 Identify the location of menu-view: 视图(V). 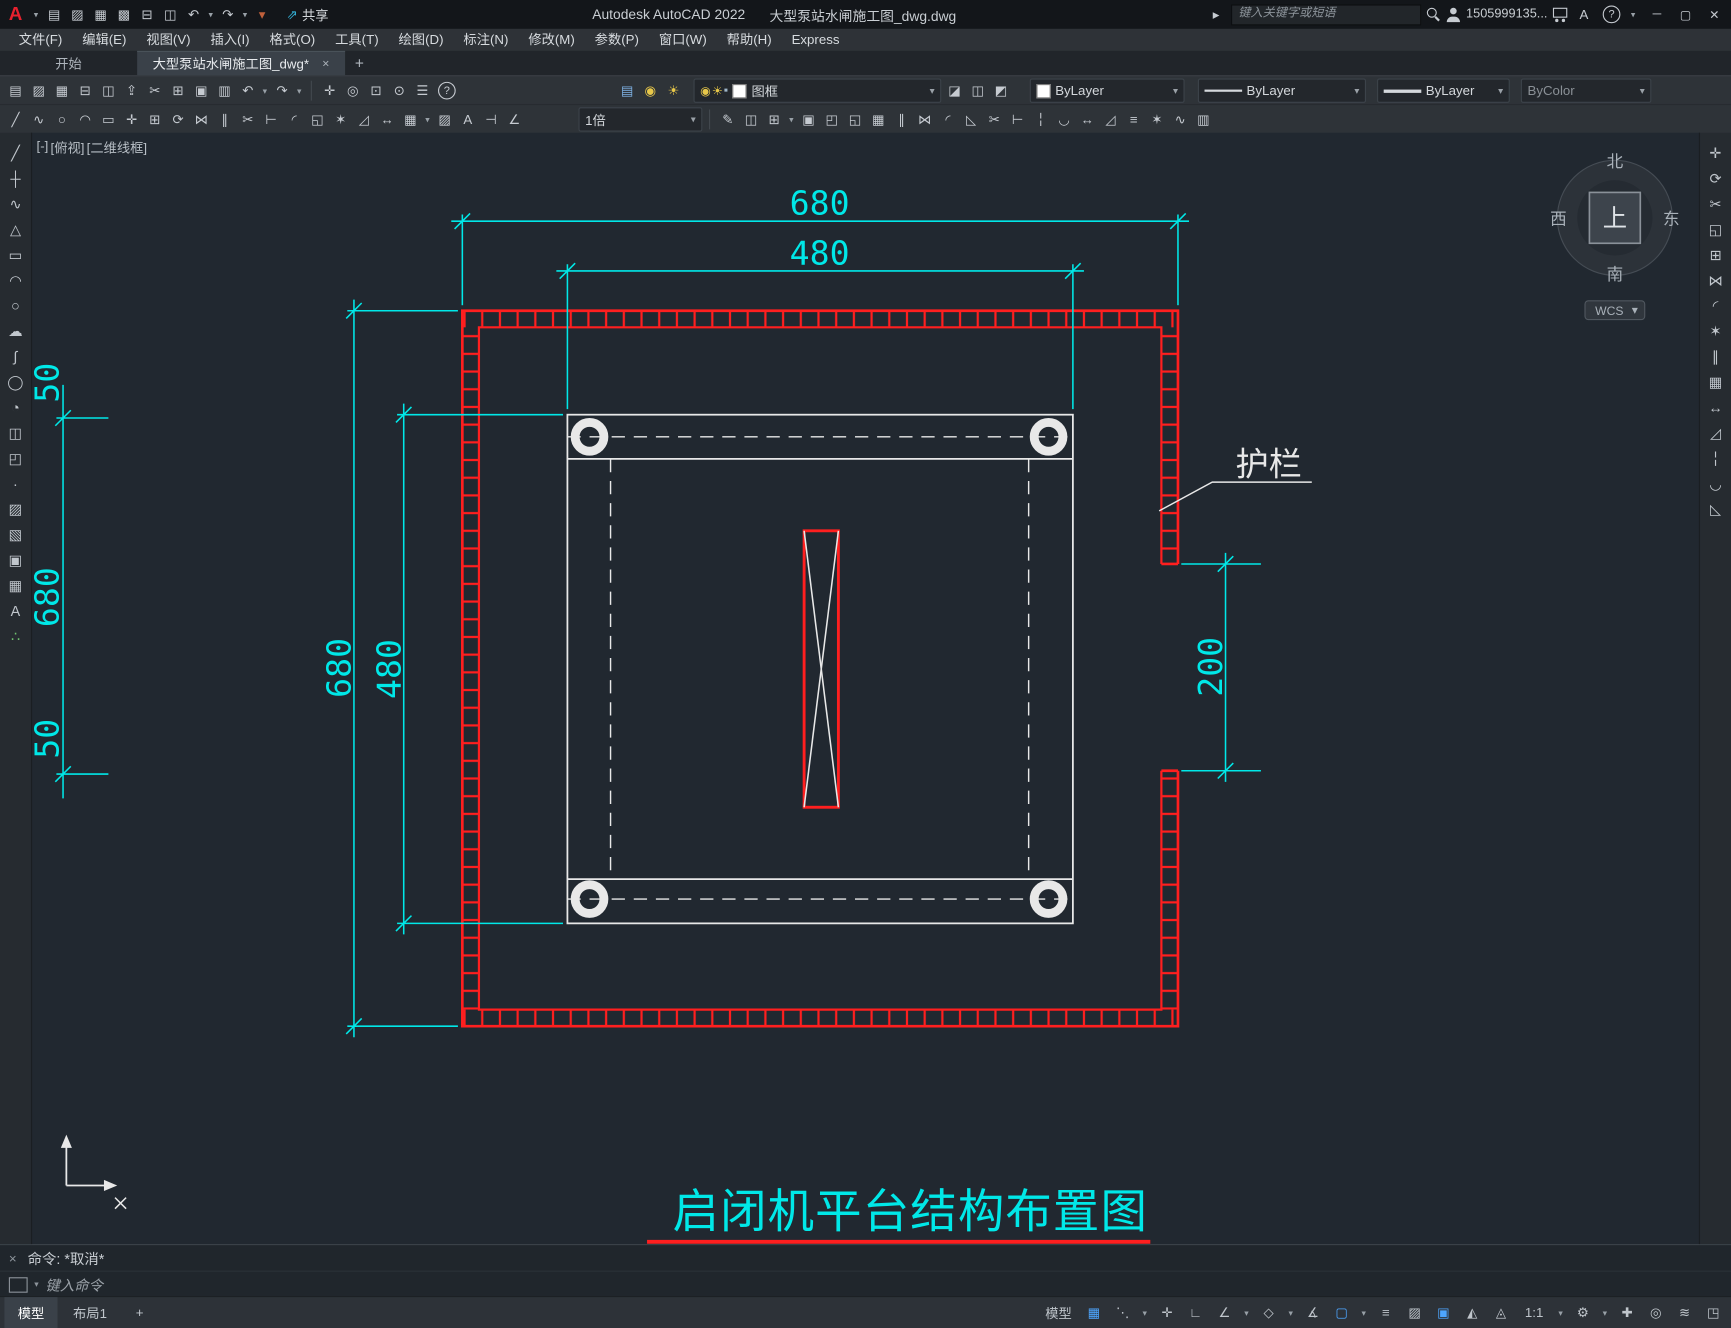
(168, 40).